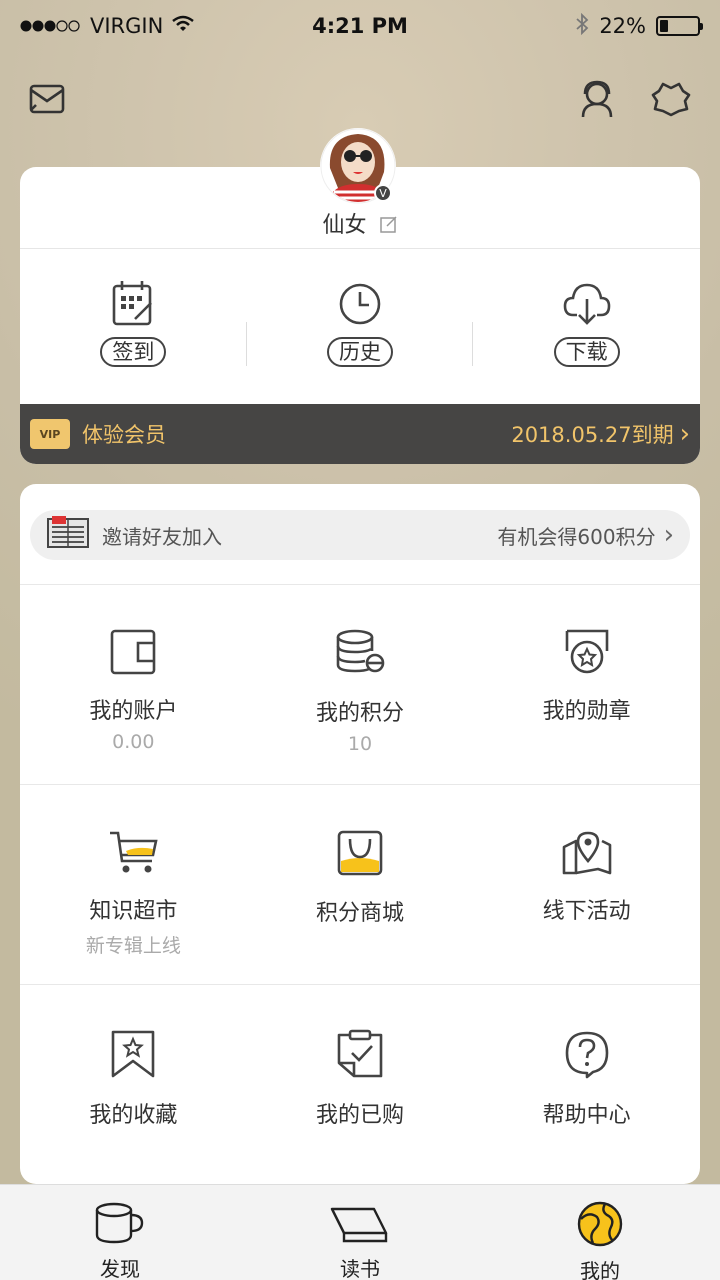 This screenshot has height=1280, width=720. What do you see at coordinates (133, 352) in the screenshot?
I see `checkin-label: 签到` at bounding box center [133, 352].